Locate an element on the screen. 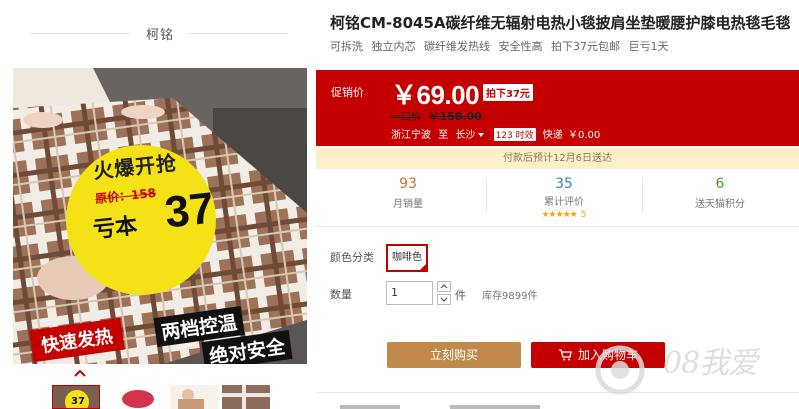 Image resolution: width=799 pixels, height=409 pixels. original-price: ￥158.00 is located at coordinates (455, 116).